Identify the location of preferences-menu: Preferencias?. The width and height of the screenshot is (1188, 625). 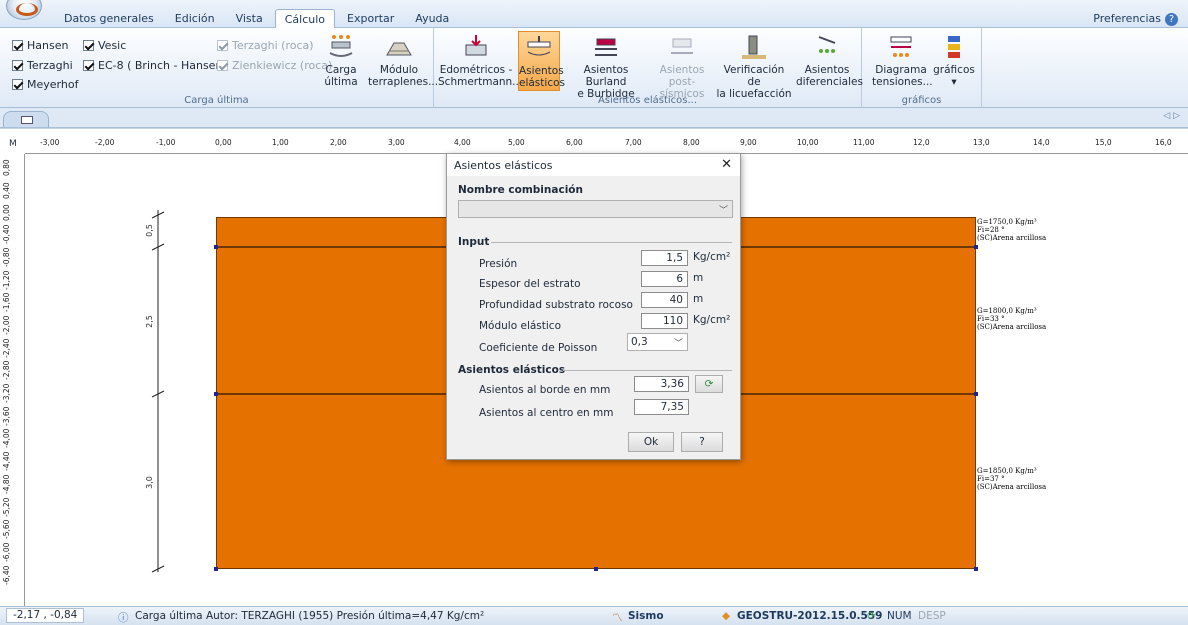
(1135, 19).